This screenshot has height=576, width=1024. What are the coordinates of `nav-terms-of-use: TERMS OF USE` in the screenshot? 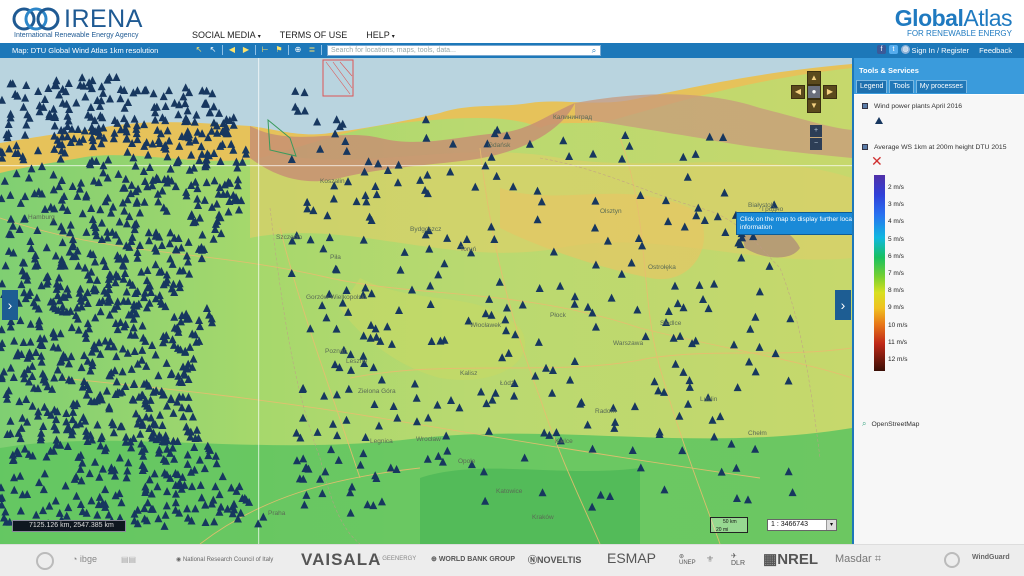 It's located at (314, 35).